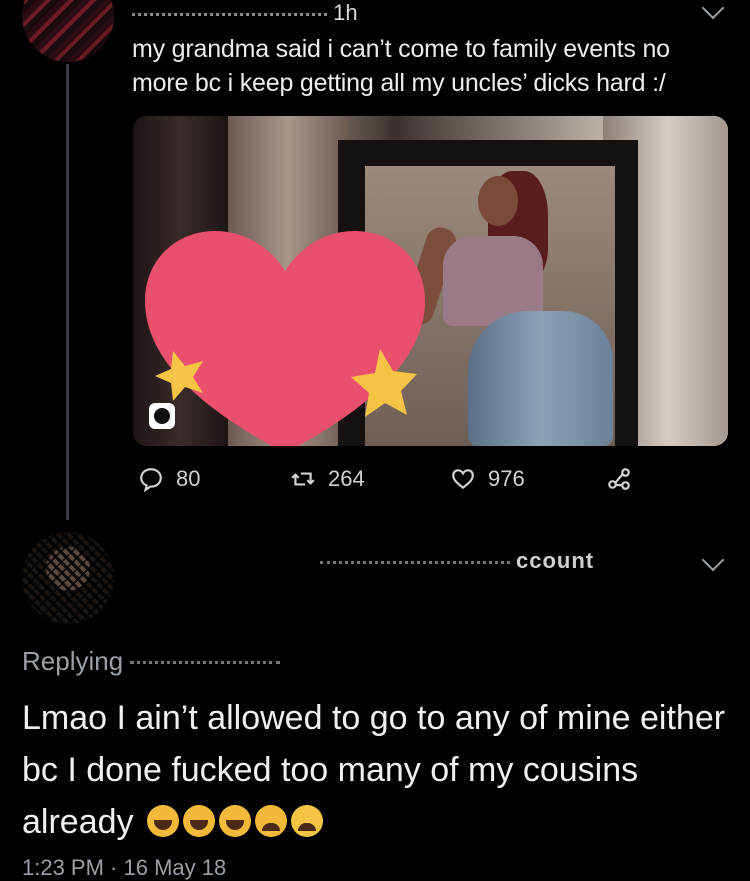 The width and height of the screenshot is (750, 881). What do you see at coordinates (68, 578) in the screenshot?
I see `reply-author-avatar` at bounding box center [68, 578].